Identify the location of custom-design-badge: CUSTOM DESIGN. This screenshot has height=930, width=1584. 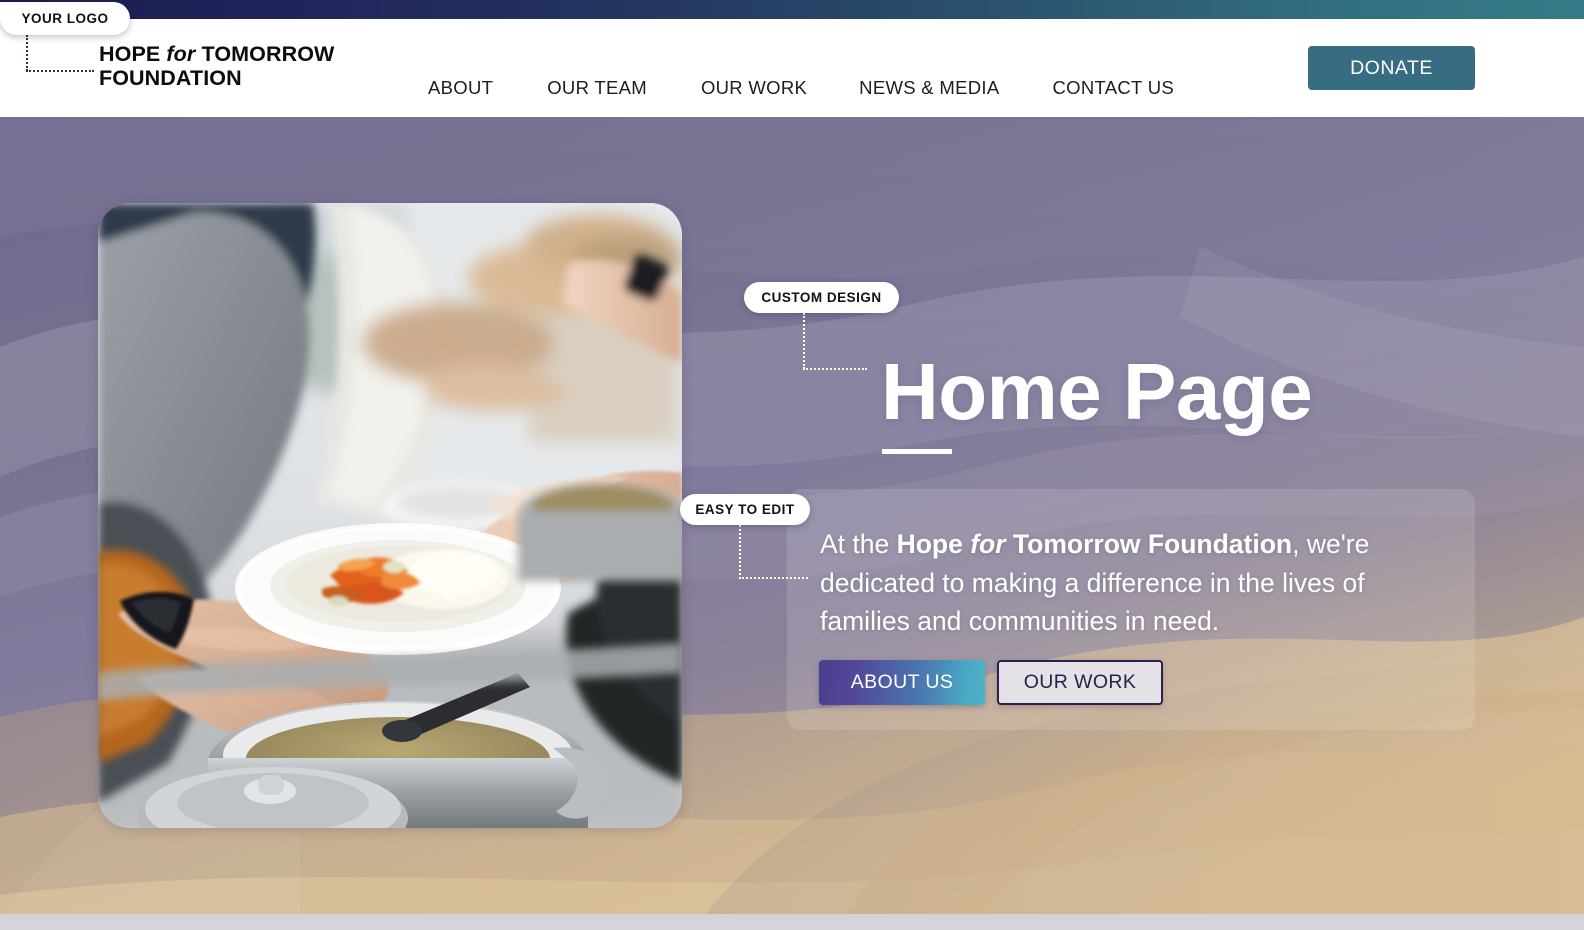
(821, 297).